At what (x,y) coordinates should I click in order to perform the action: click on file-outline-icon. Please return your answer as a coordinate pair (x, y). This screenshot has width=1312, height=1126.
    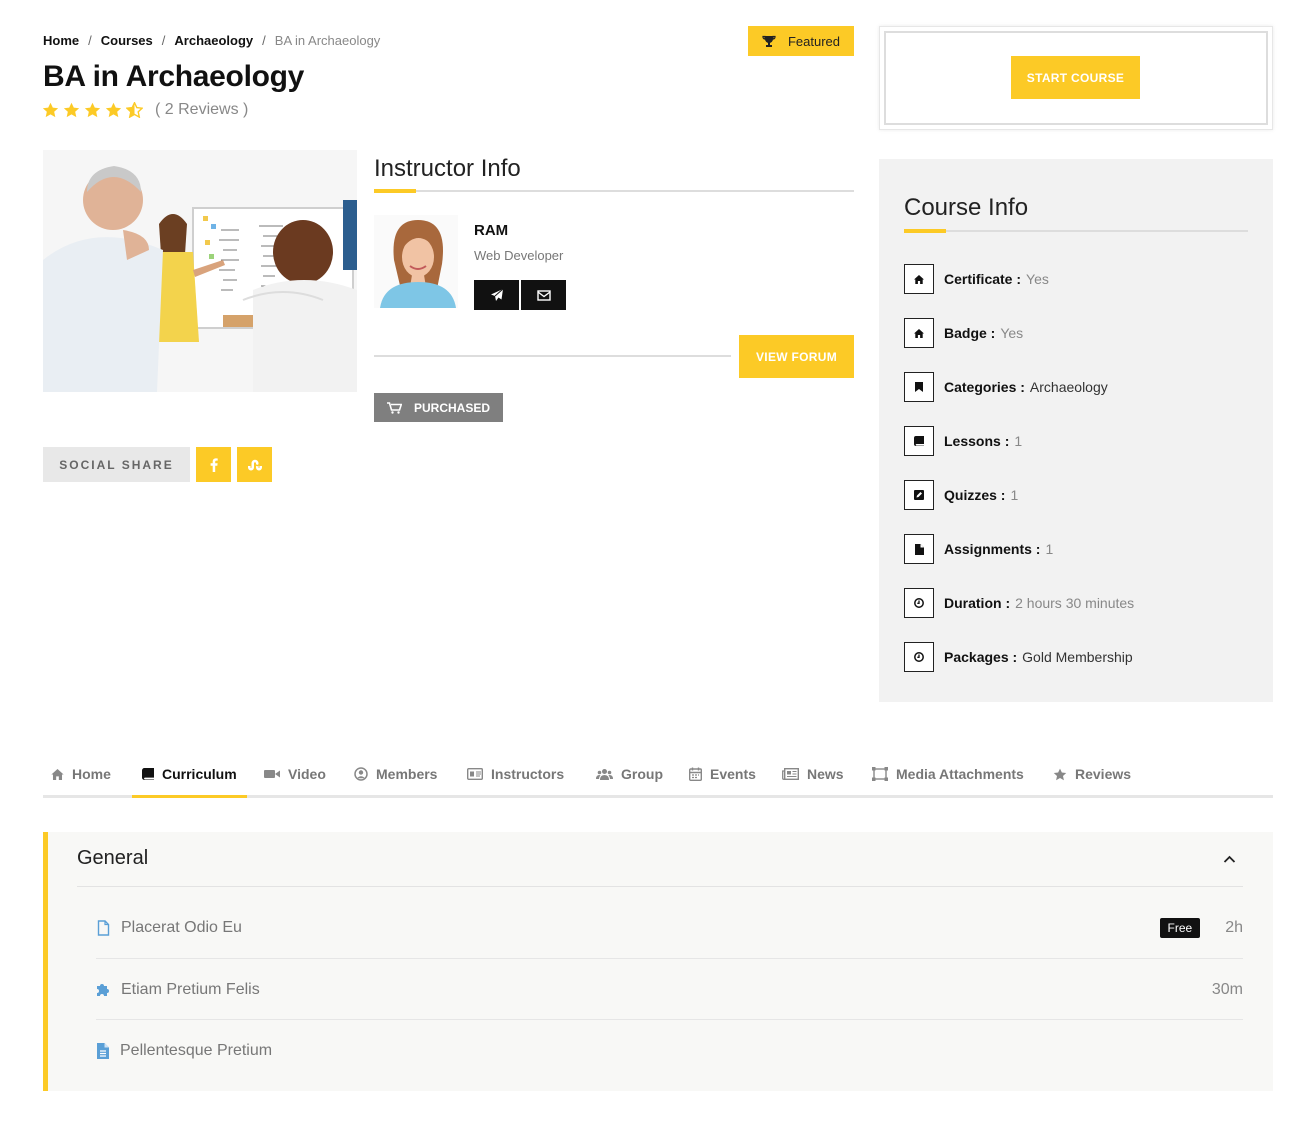
    Looking at the image, I should click on (103, 927).